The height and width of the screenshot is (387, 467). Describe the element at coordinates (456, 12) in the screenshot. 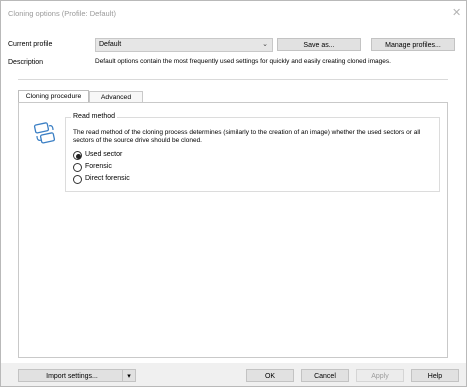

I see `close-icon: ✕` at that location.